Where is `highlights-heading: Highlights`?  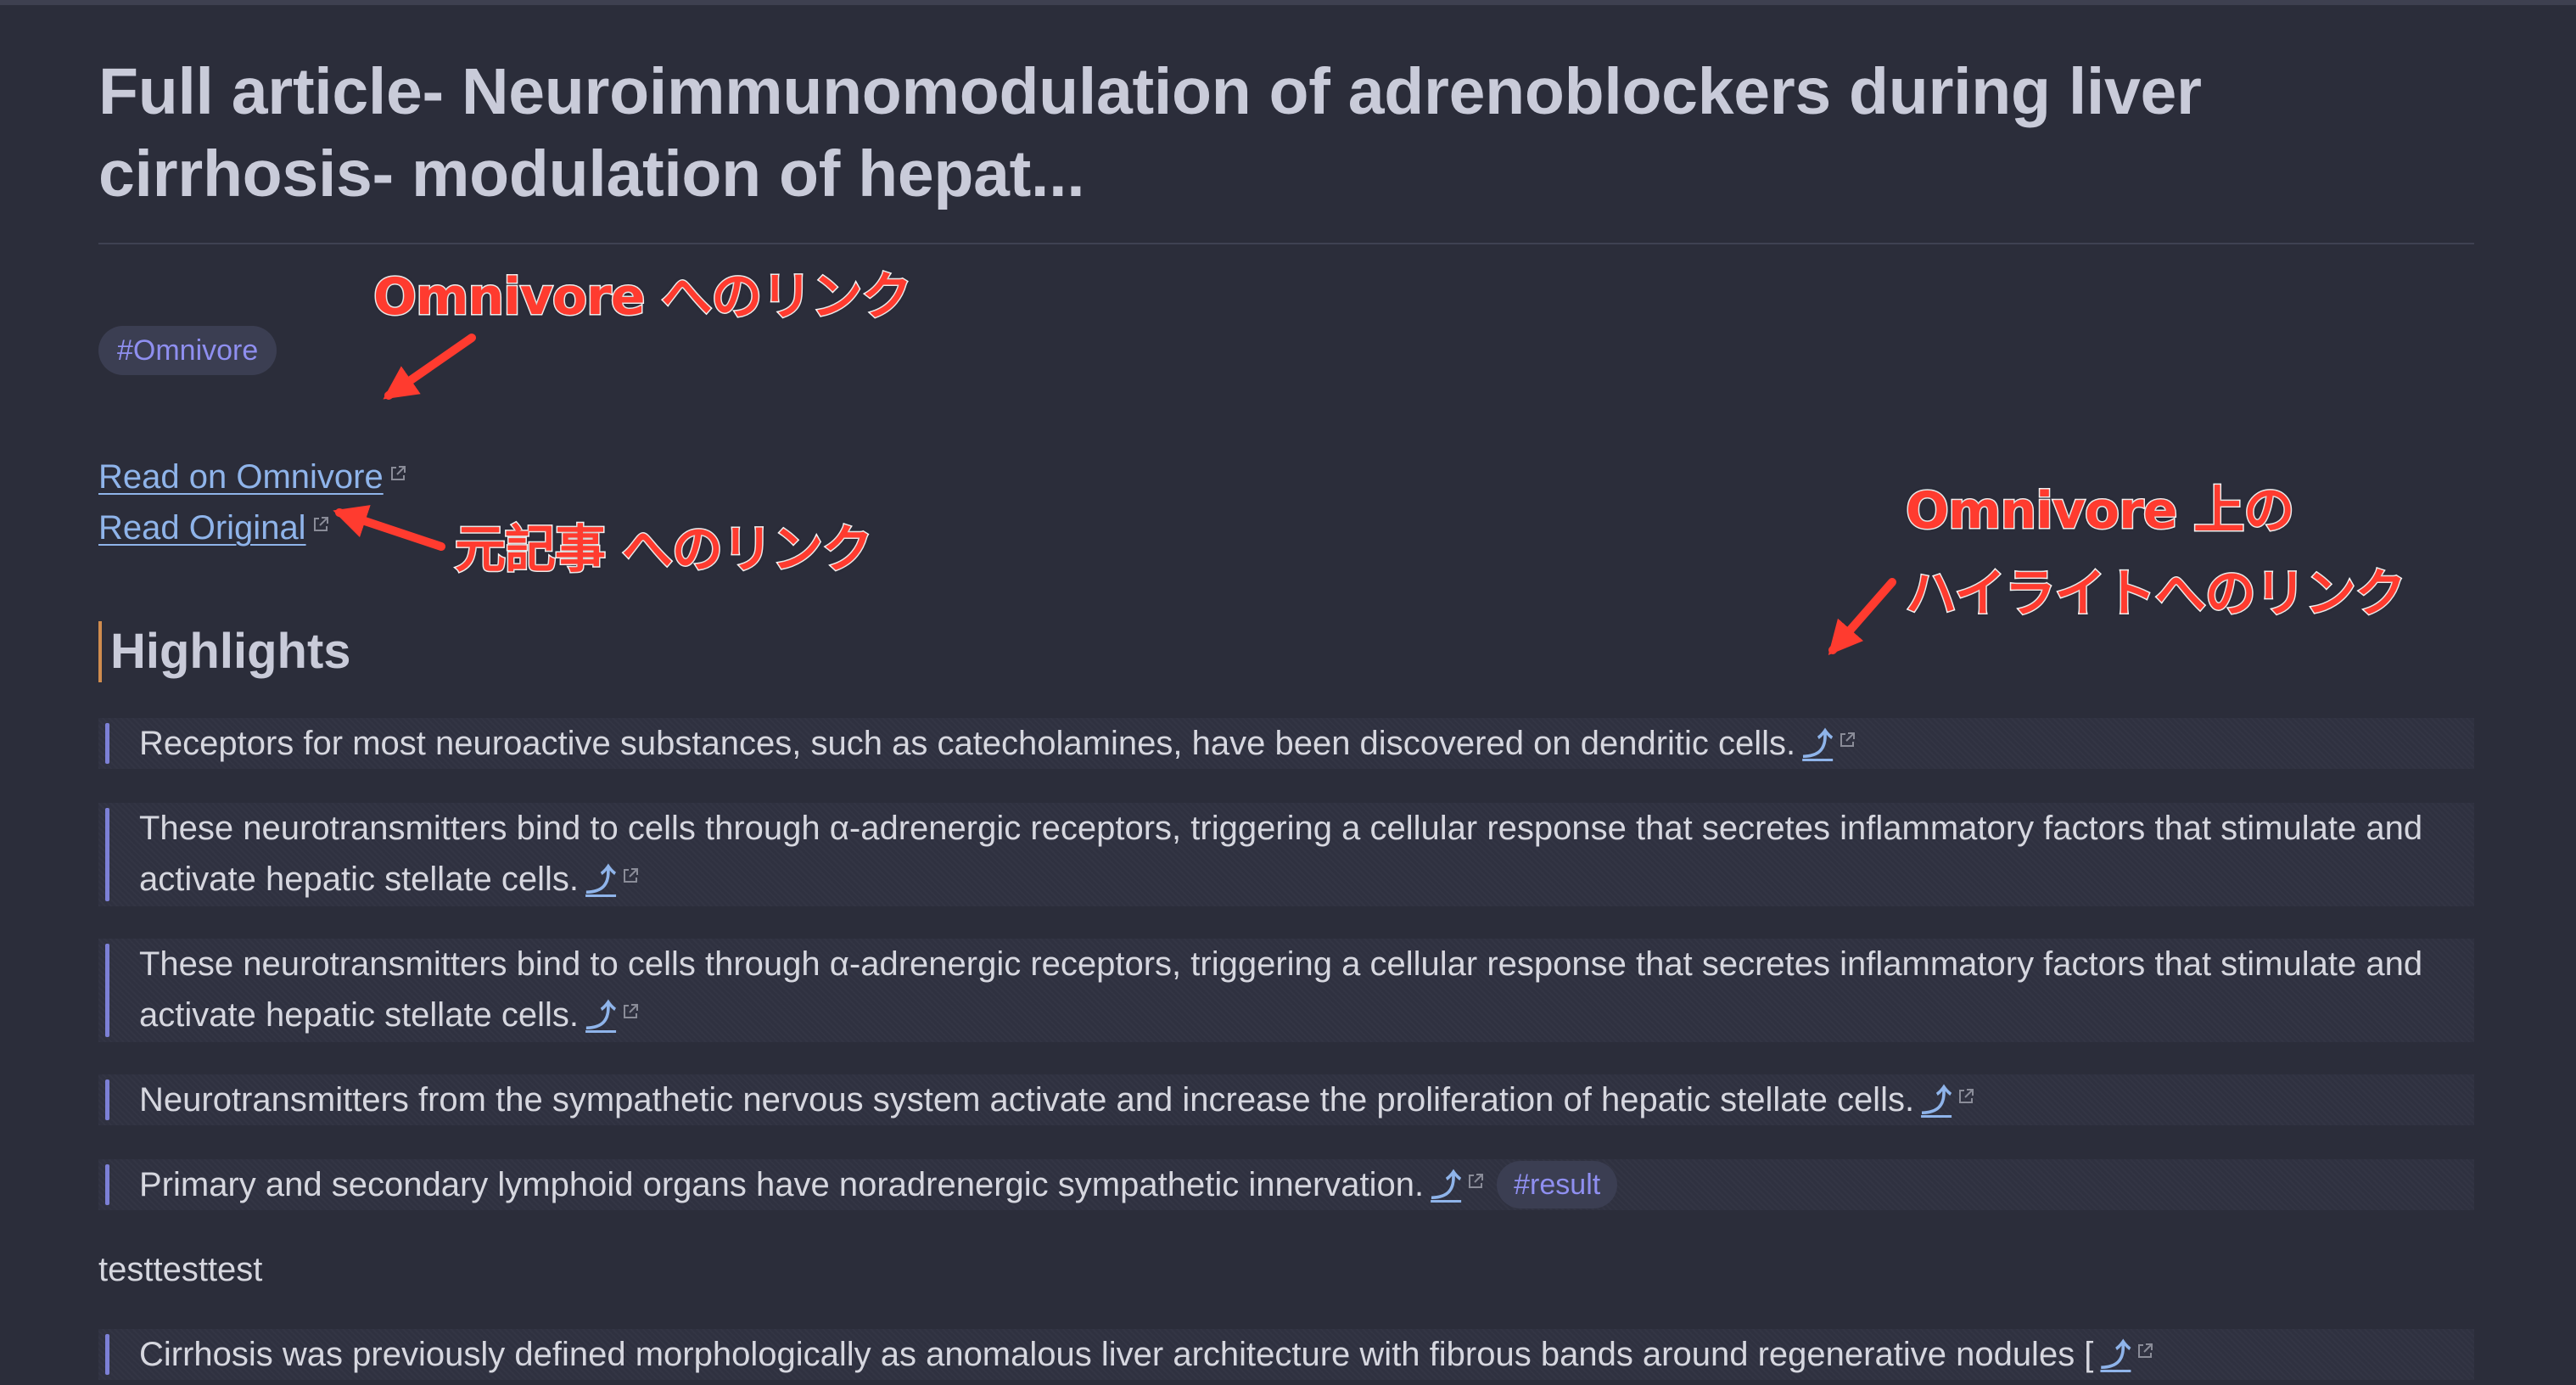
highlights-heading: Highlights is located at coordinates (224, 652).